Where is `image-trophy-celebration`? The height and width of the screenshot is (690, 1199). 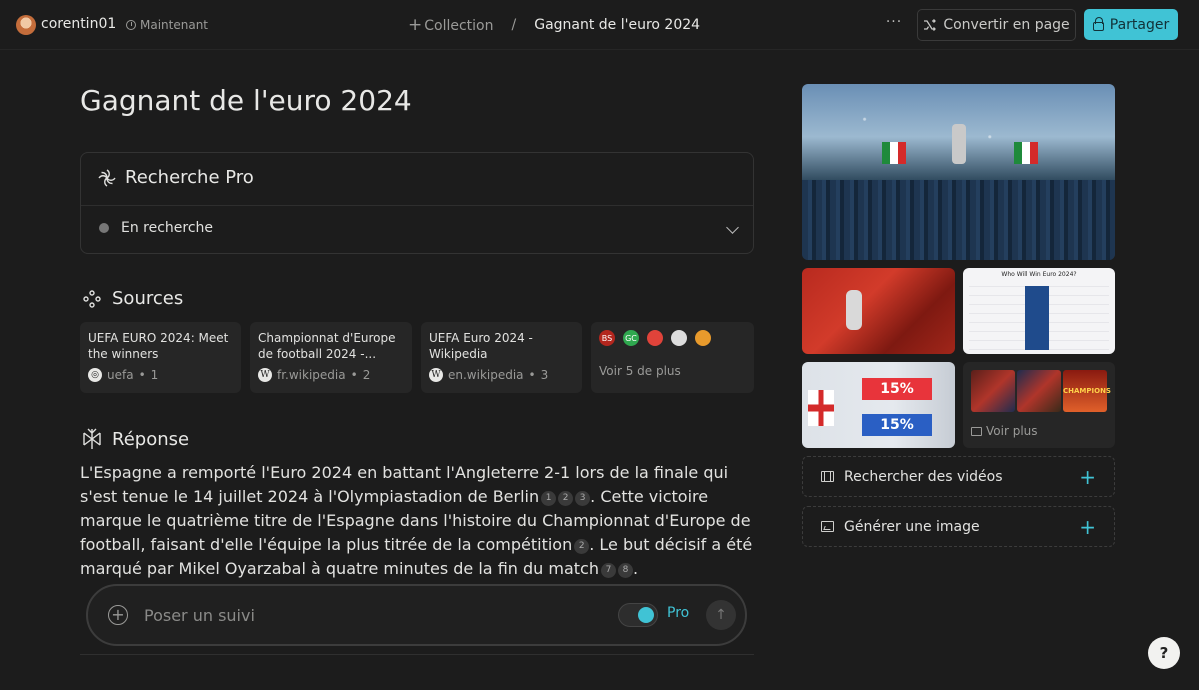
image-trophy-celebration is located at coordinates (958, 172).